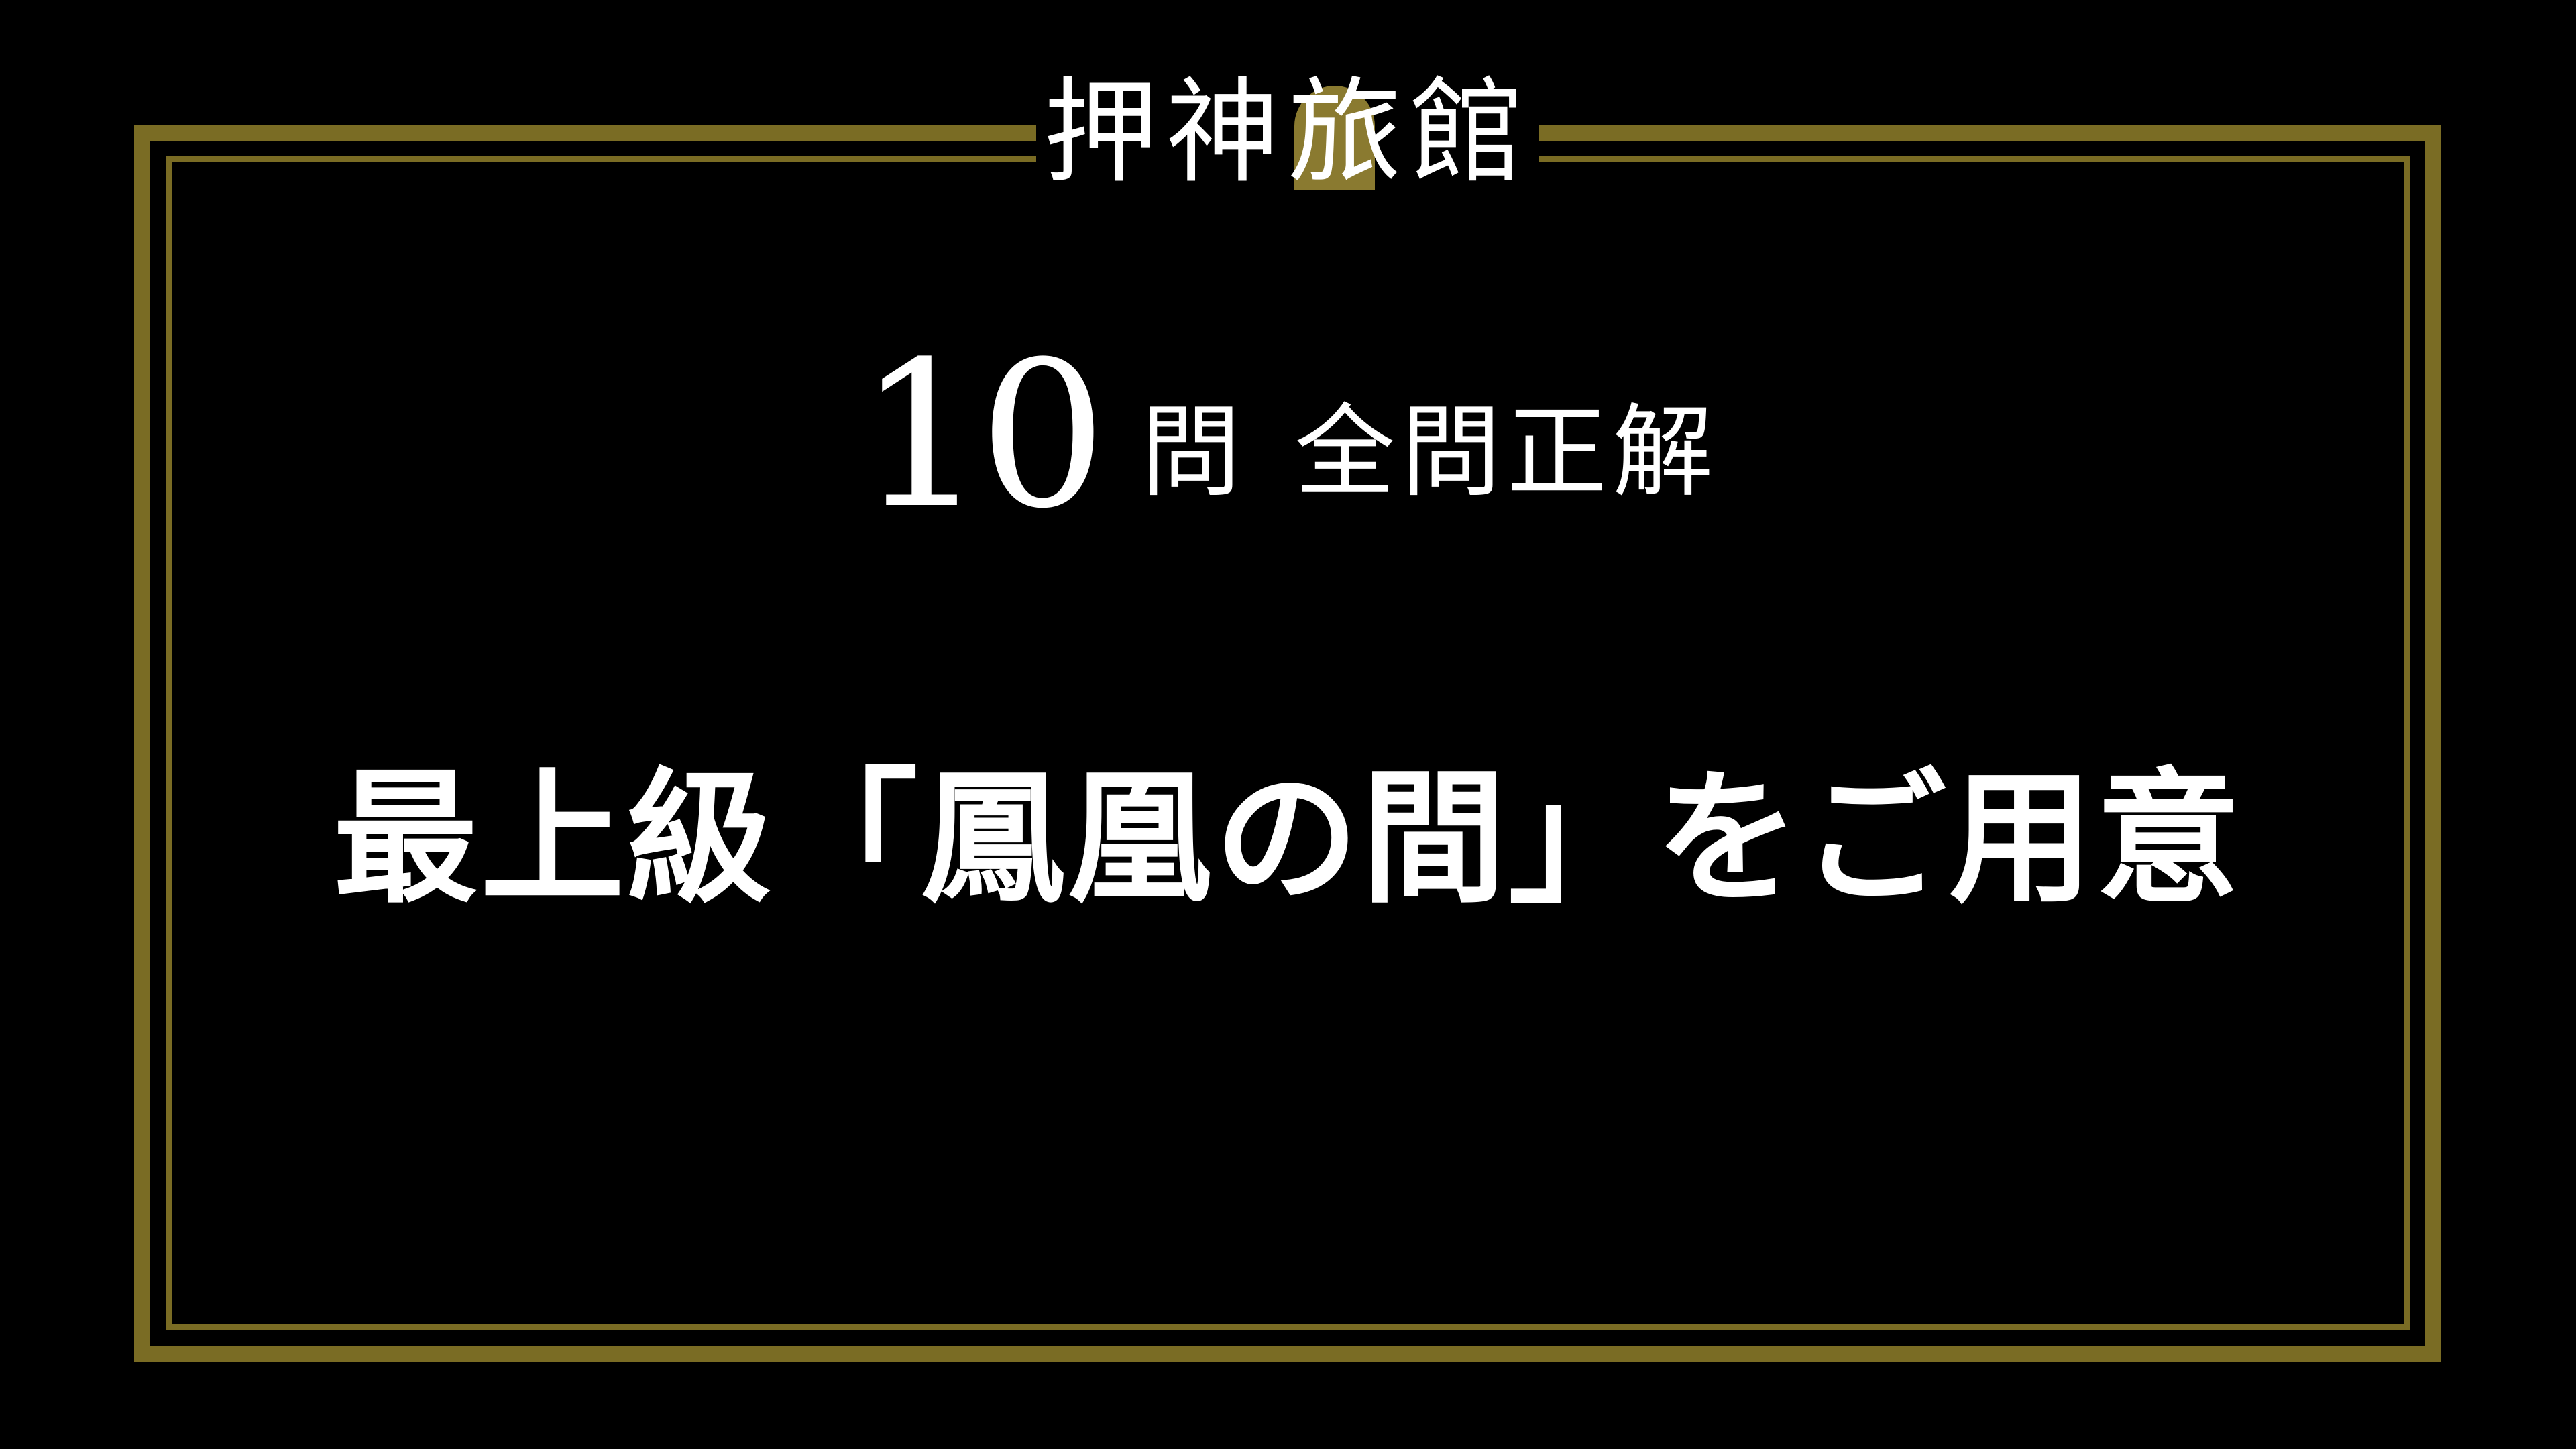 This screenshot has width=2576, height=1449. I want to click on logo: 押神旅館, so click(1287, 133).